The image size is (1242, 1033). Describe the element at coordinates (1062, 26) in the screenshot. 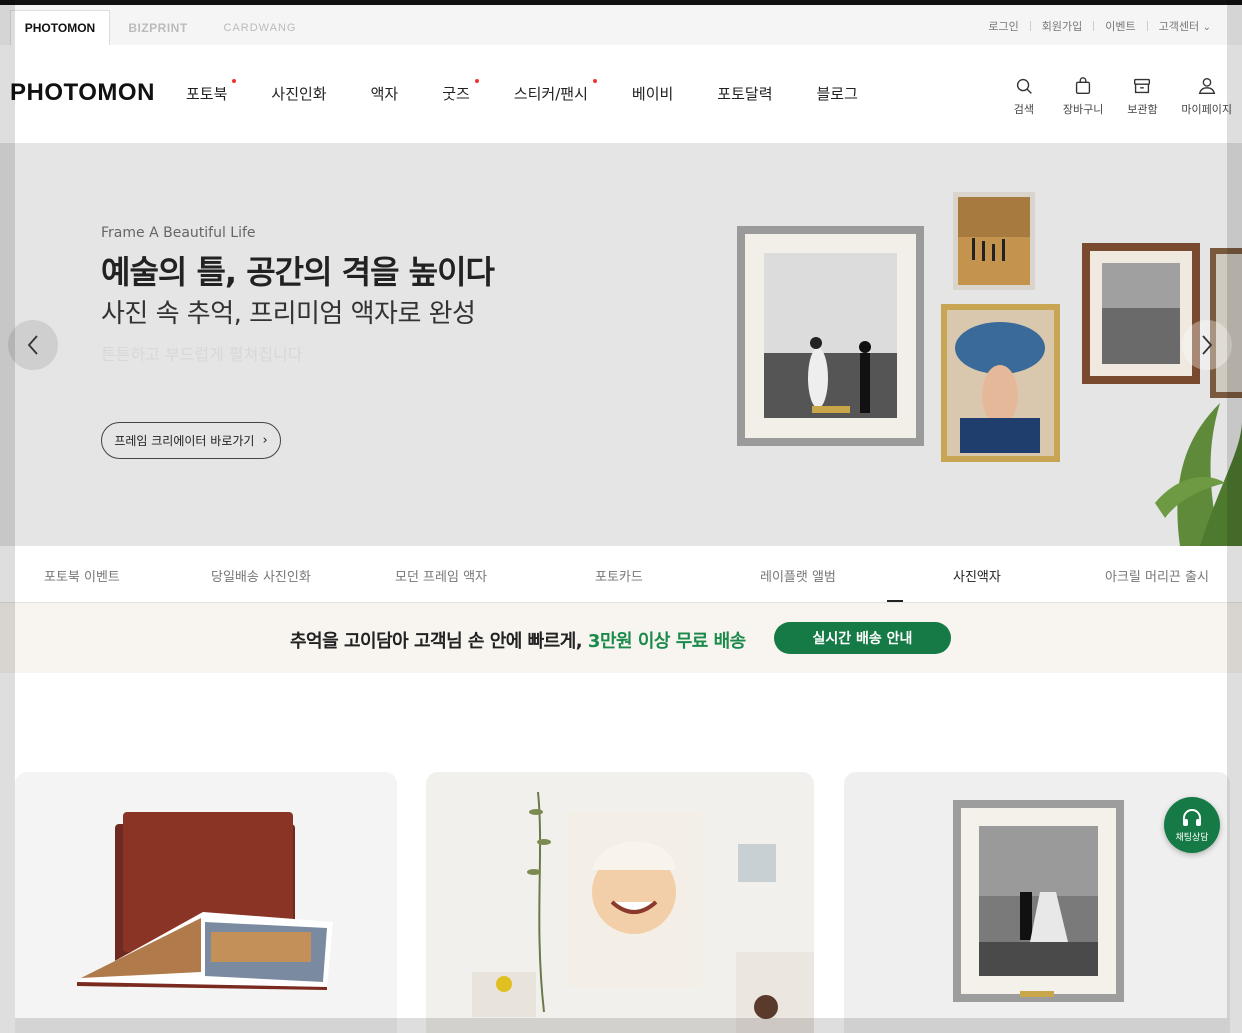

I see `signup-link: 회원가입` at that location.